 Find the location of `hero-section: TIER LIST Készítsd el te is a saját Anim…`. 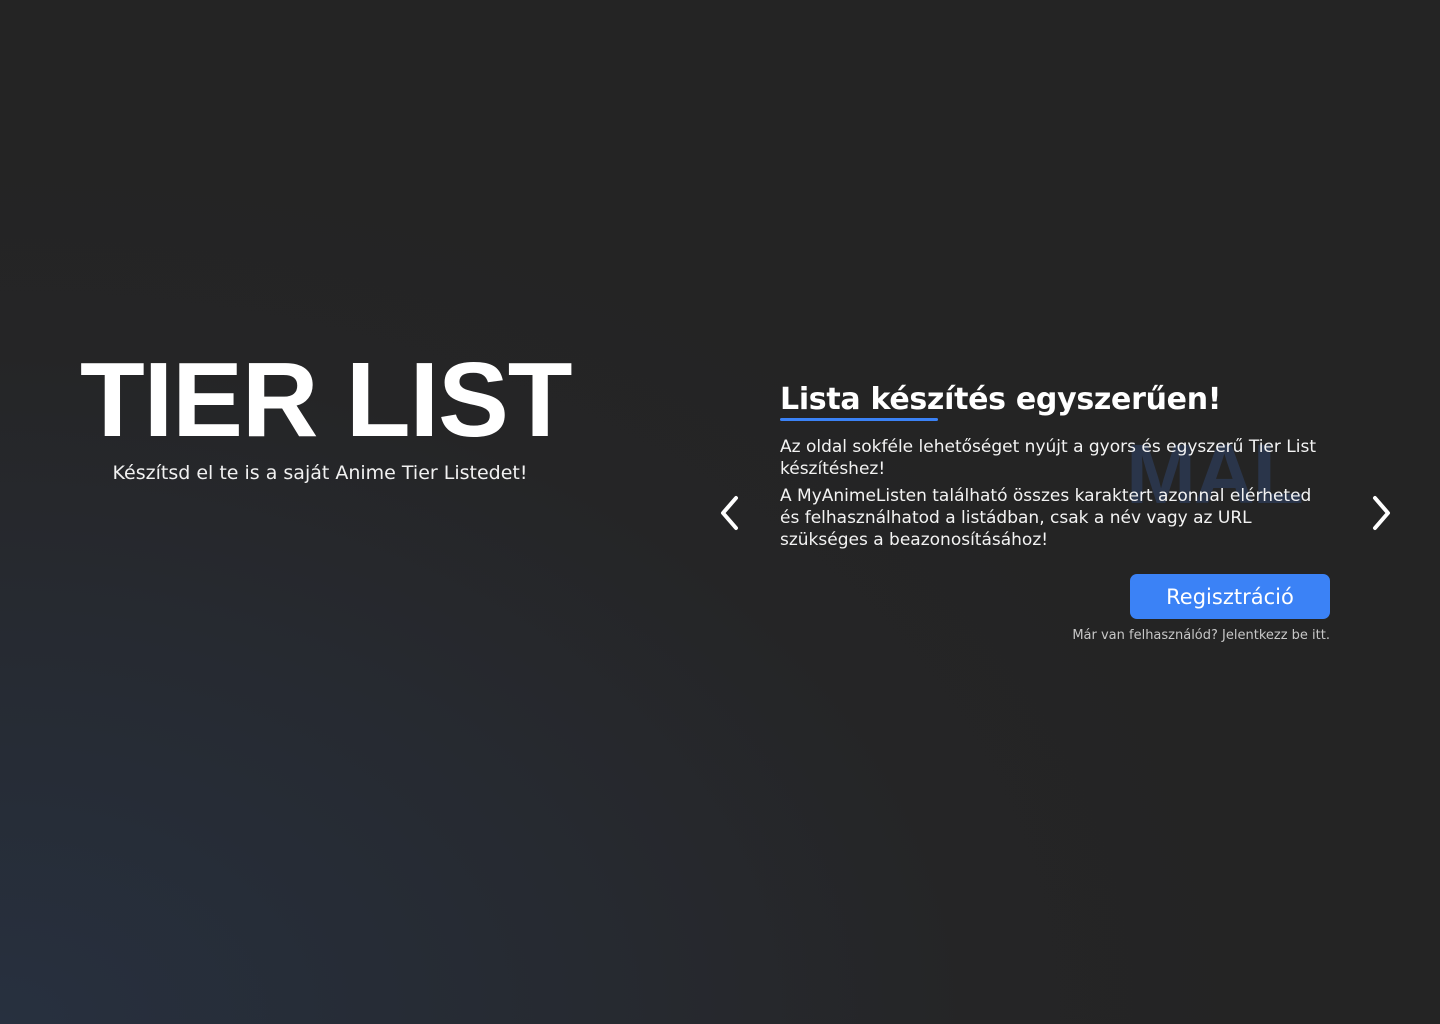

hero-section: TIER LIST Készítsd el te is a saját Anim… is located at coordinates (326, 412).